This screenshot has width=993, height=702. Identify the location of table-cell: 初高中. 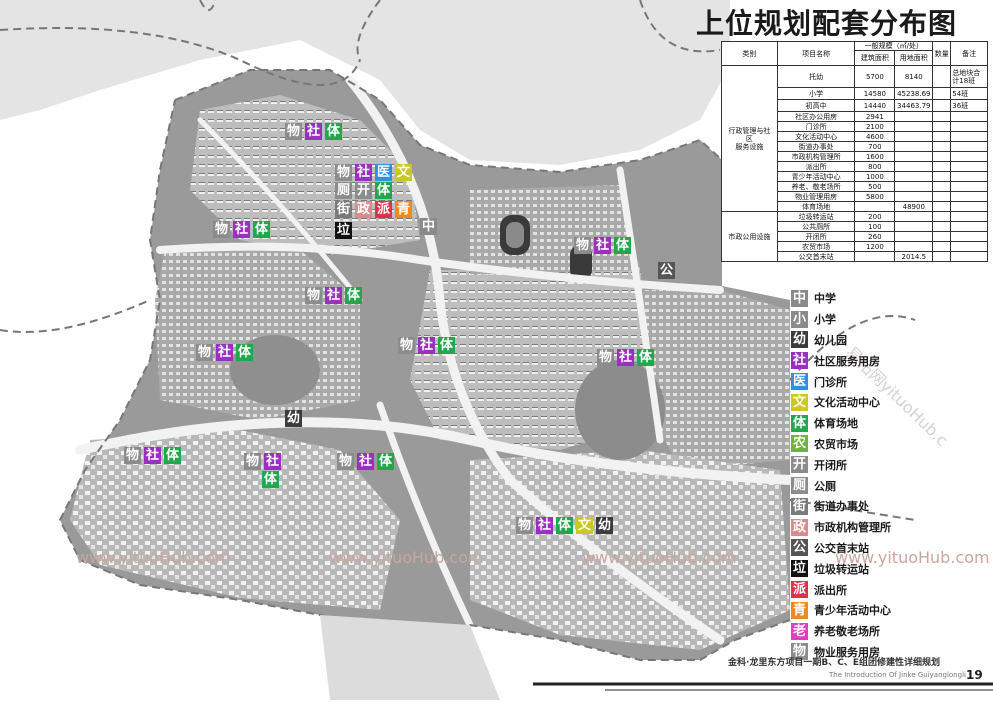
(816, 105).